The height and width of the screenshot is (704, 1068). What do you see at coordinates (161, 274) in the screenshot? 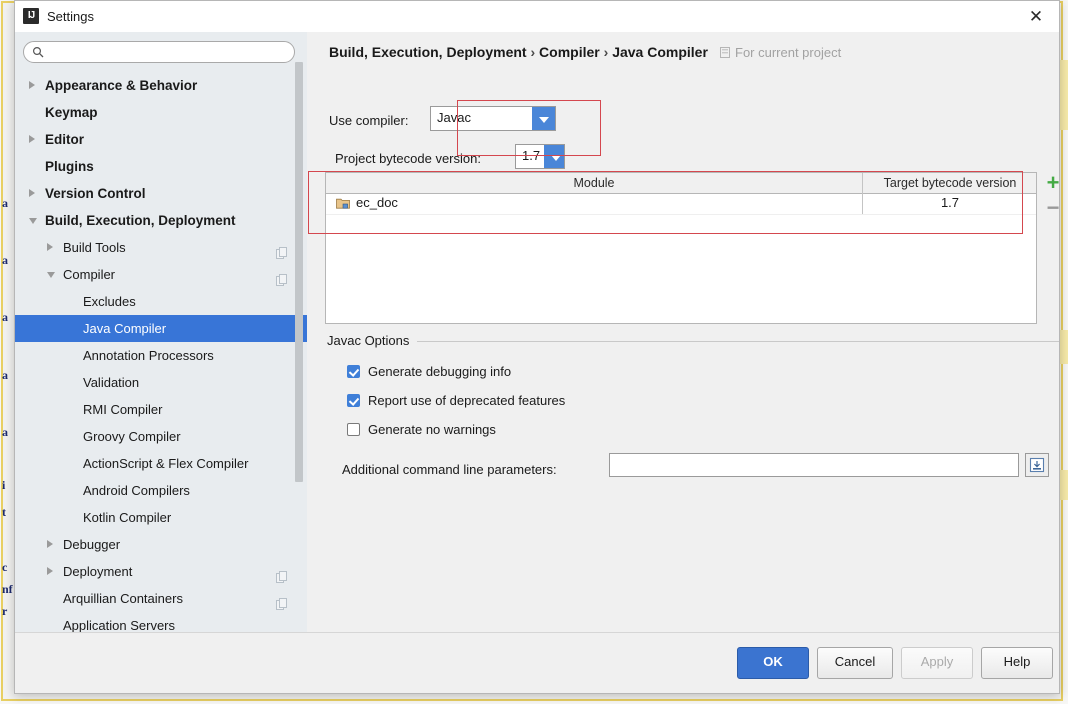
I see `sidebar-item-compiler: Compiler` at bounding box center [161, 274].